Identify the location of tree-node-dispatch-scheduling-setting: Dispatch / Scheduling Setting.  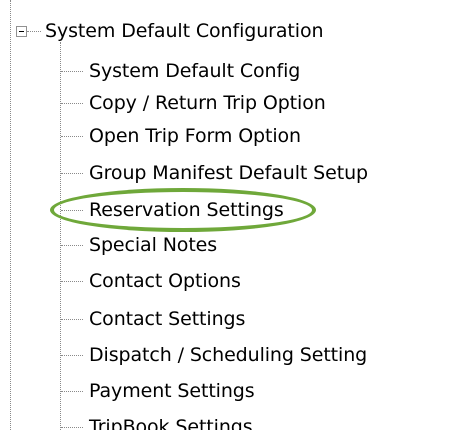
(214, 355).